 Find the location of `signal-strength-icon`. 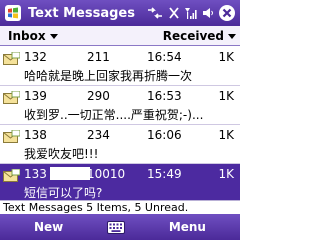

signal-strength-icon is located at coordinates (191, 13).